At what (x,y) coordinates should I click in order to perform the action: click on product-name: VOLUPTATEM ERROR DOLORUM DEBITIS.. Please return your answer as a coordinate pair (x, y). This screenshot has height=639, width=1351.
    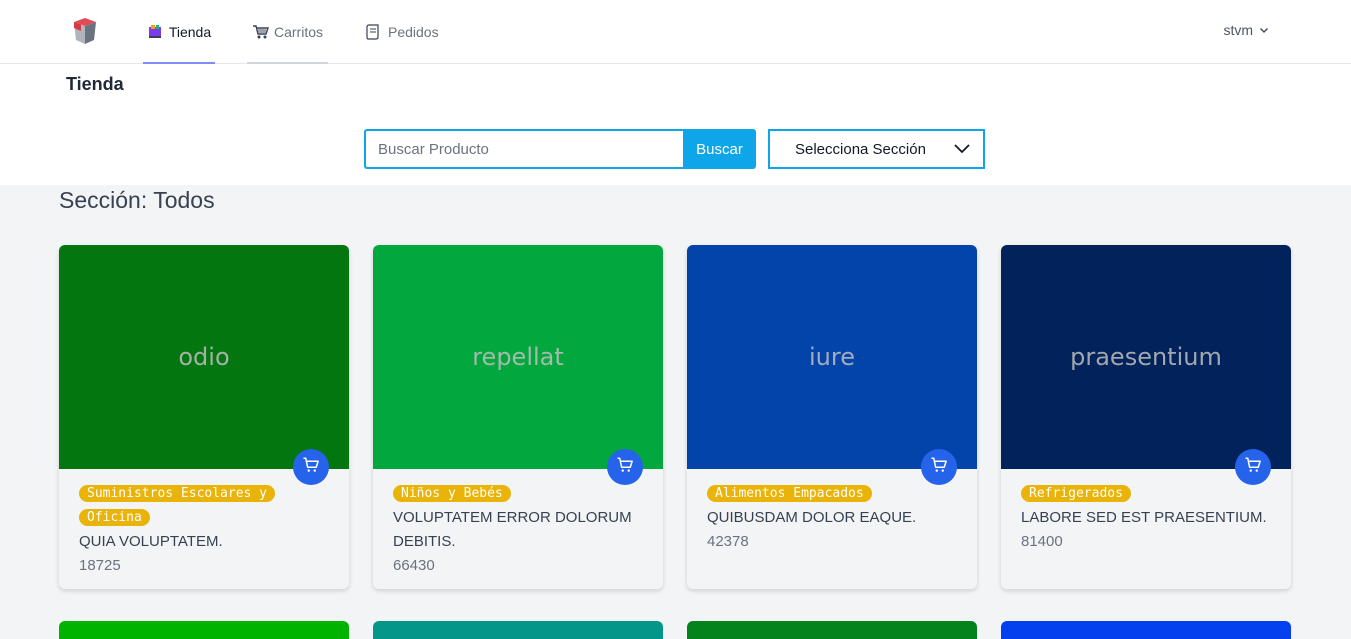
    Looking at the image, I should click on (512, 529).